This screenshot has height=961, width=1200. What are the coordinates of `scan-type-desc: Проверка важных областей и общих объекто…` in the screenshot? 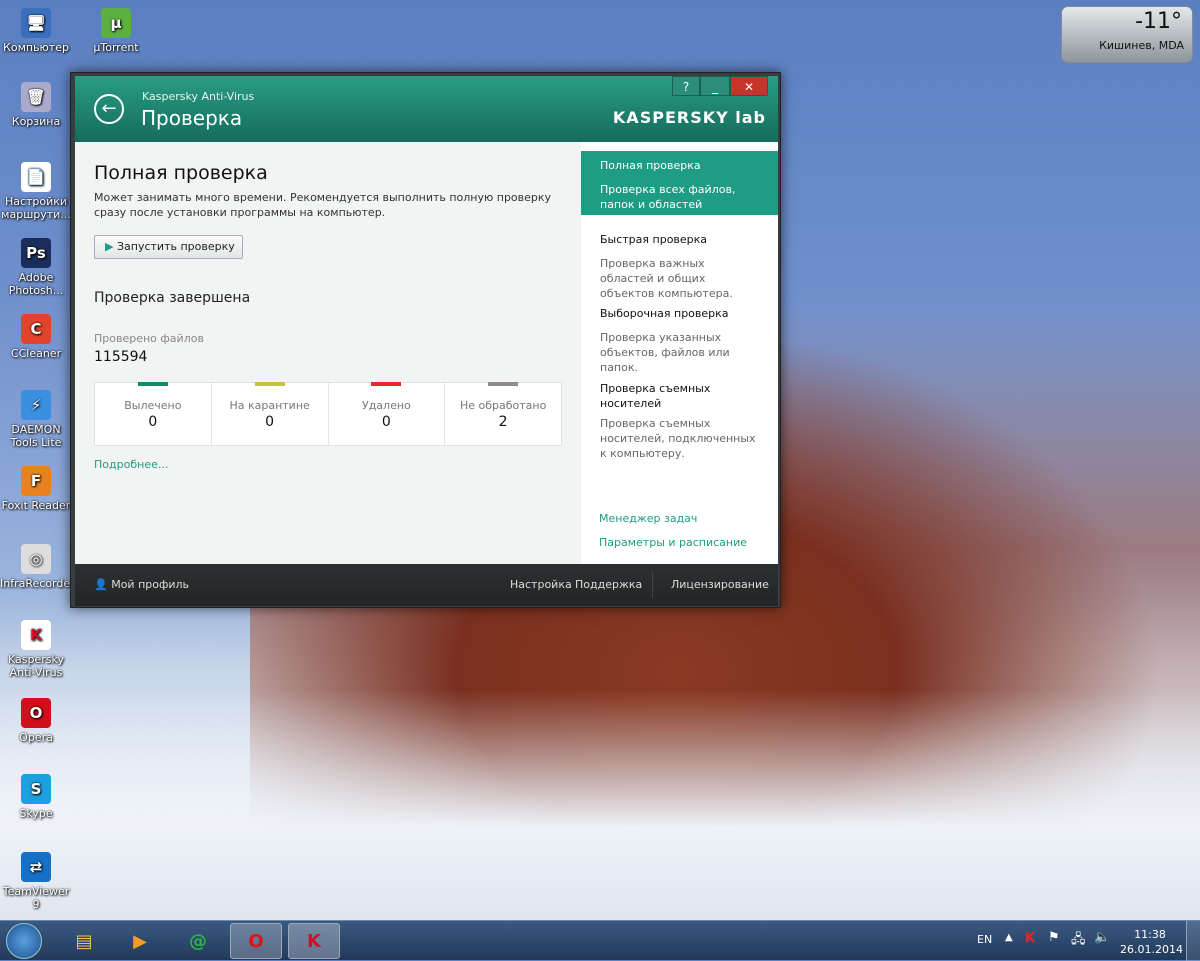 It's located at (666, 278).